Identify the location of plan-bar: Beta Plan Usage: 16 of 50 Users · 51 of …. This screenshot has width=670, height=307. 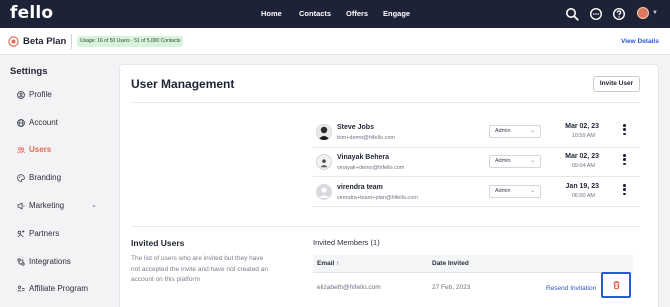
(335, 41).